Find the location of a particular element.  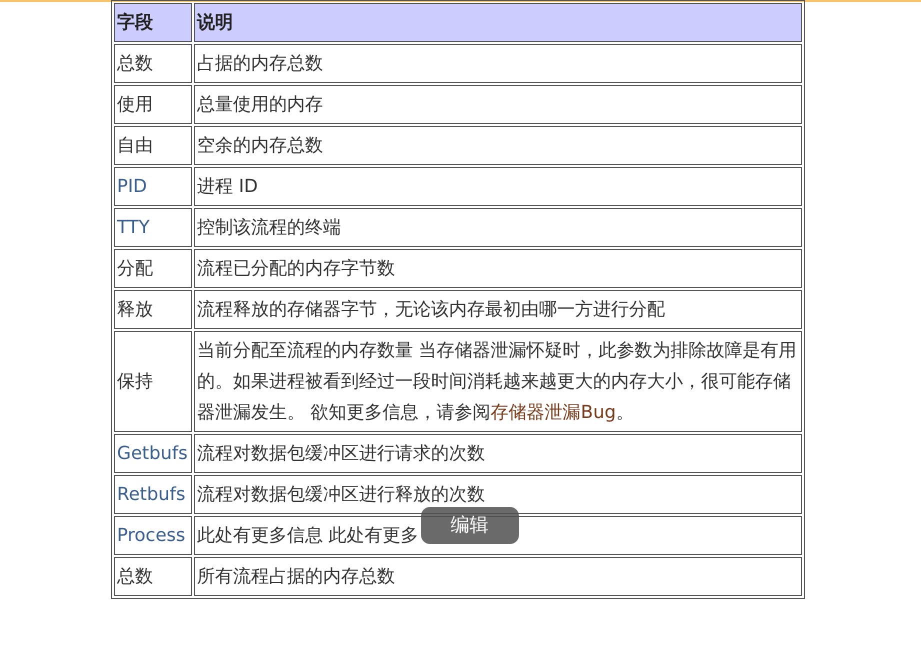

field-cell: Process is located at coordinates (153, 535).